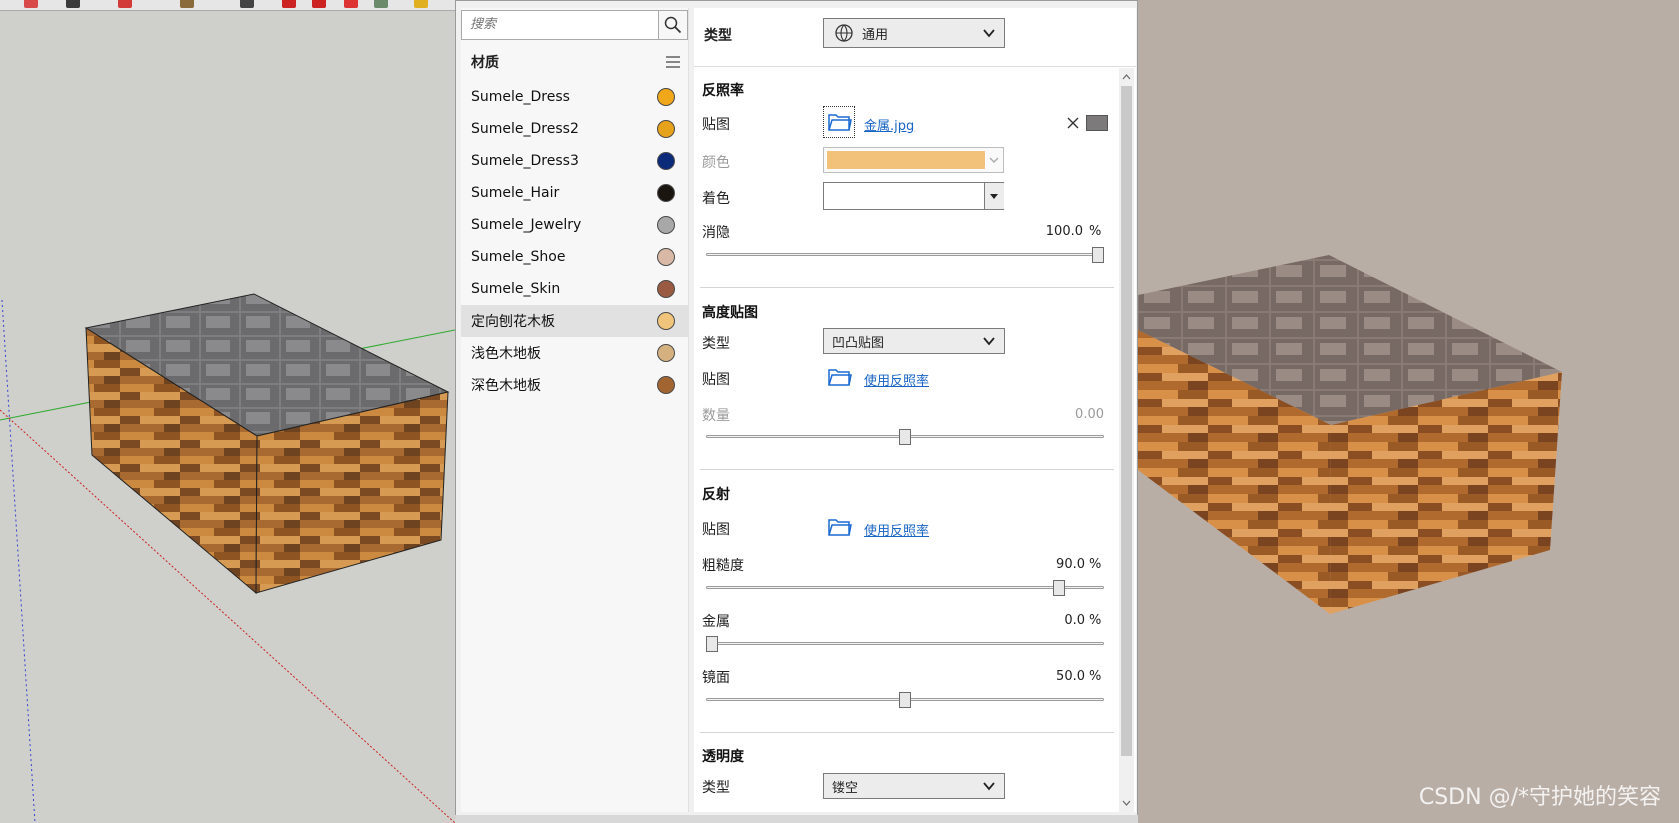 Image resolution: width=1679 pixels, height=823 pixels. I want to click on search-button, so click(673, 25).